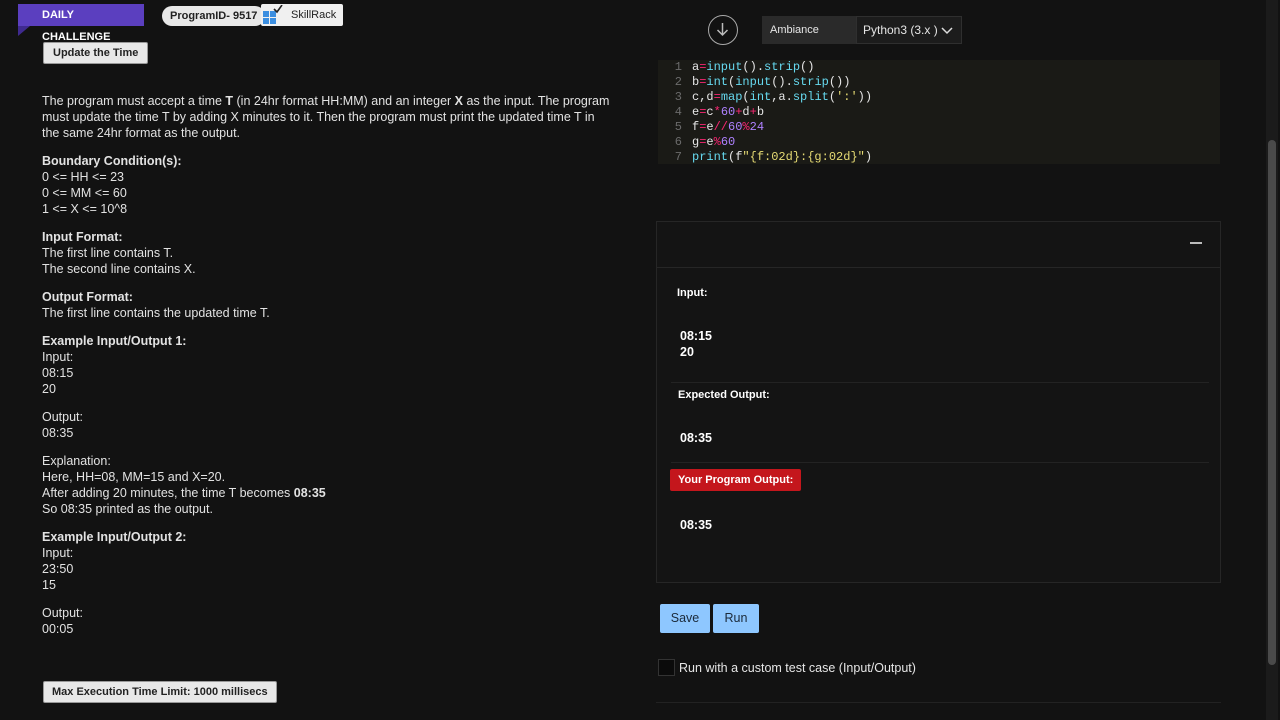 The width and height of the screenshot is (1280, 720). I want to click on page-scrollbar, so click(1272, 360).